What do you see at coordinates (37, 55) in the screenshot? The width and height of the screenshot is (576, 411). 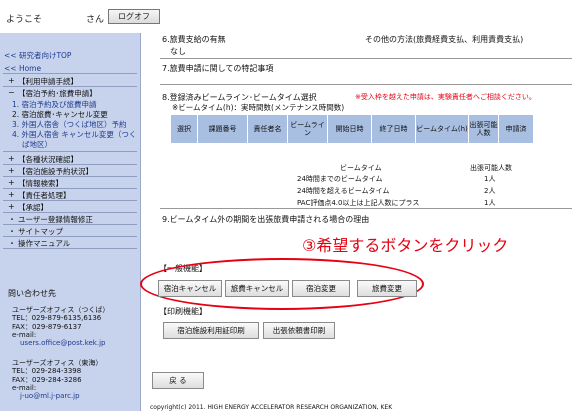 I see `researcher-top-link: << 研究者向けTOP` at bounding box center [37, 55].